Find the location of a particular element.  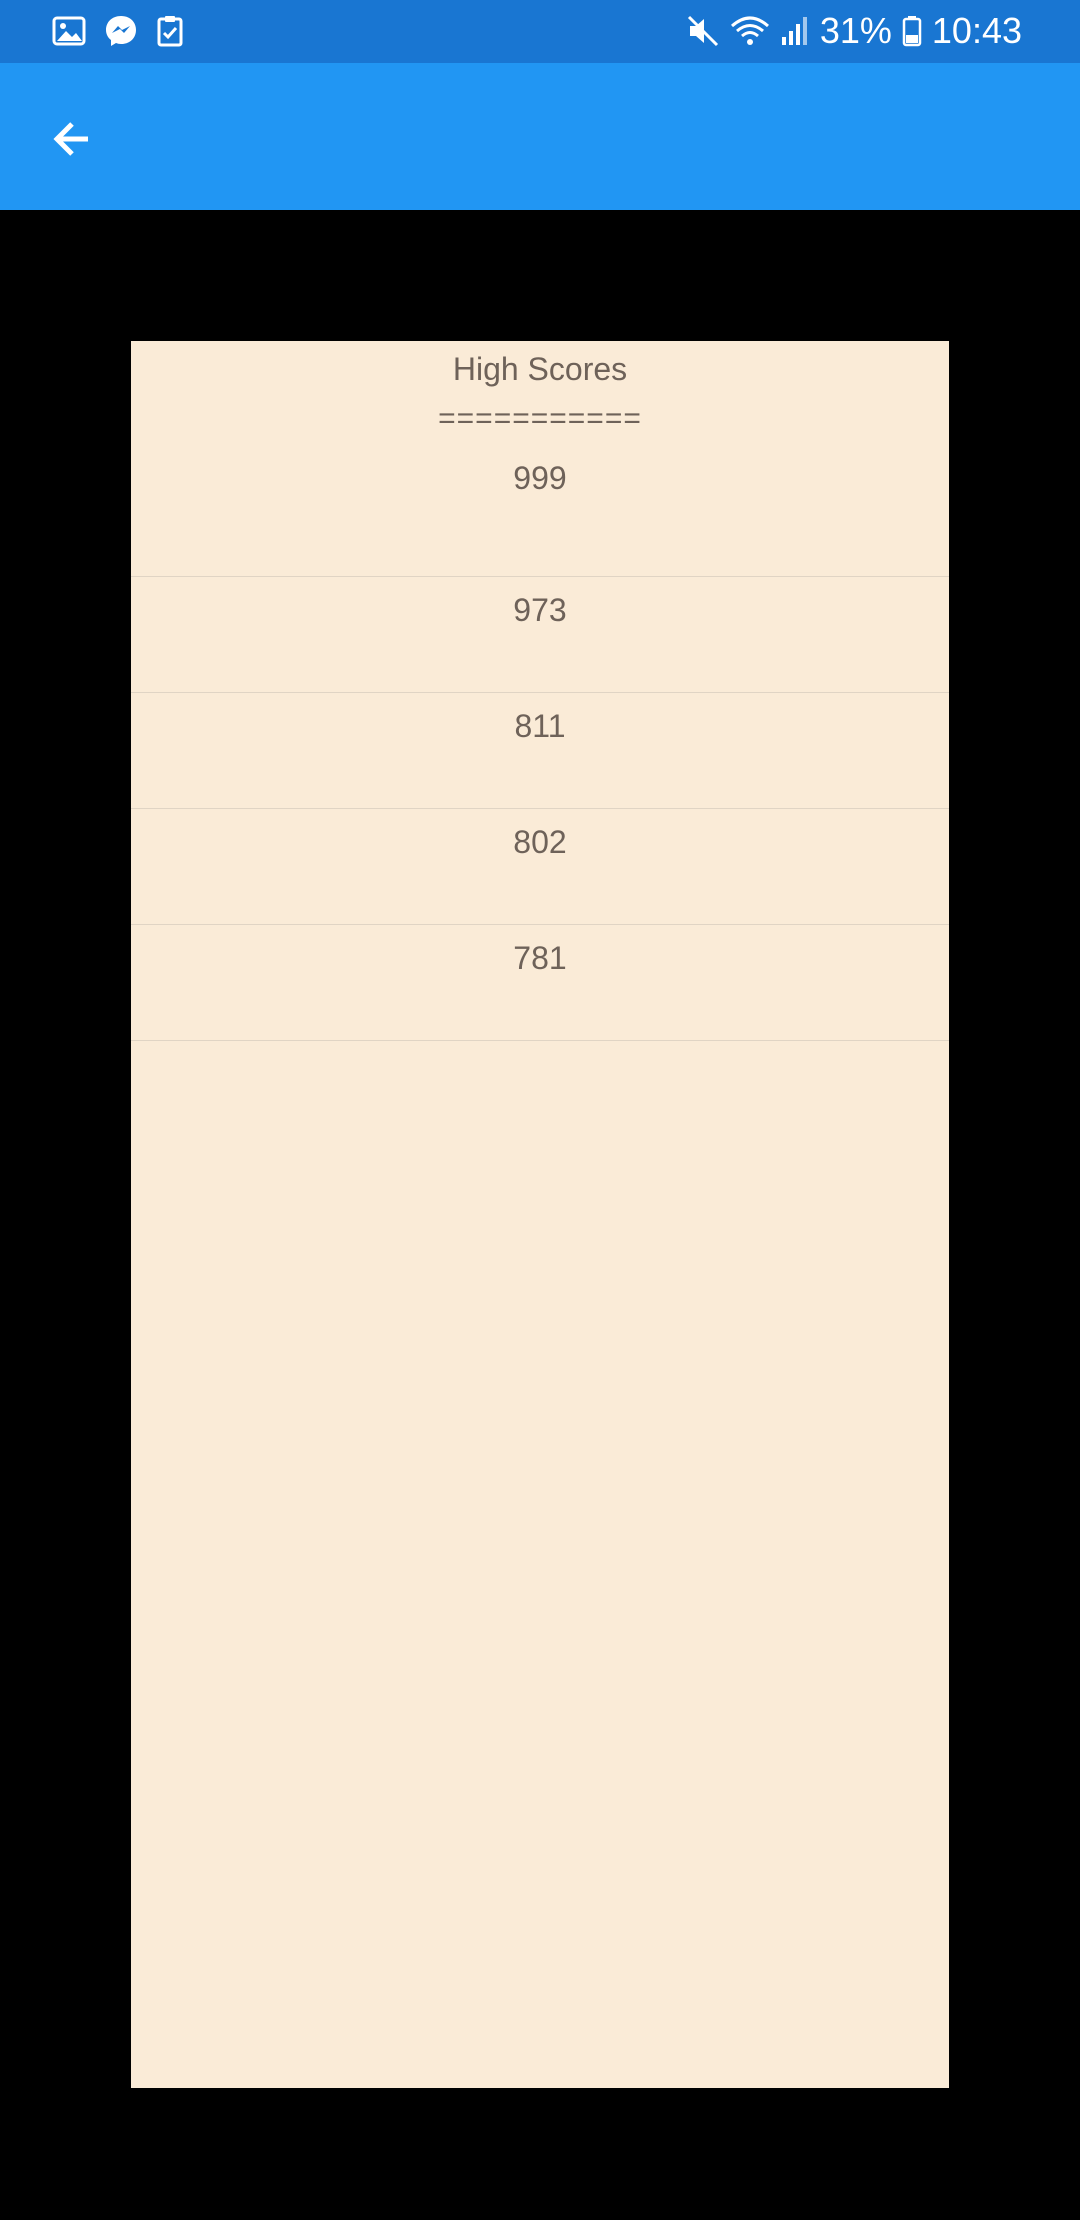

system-status: 31% 10:43 is located at coordinates (854, 31).